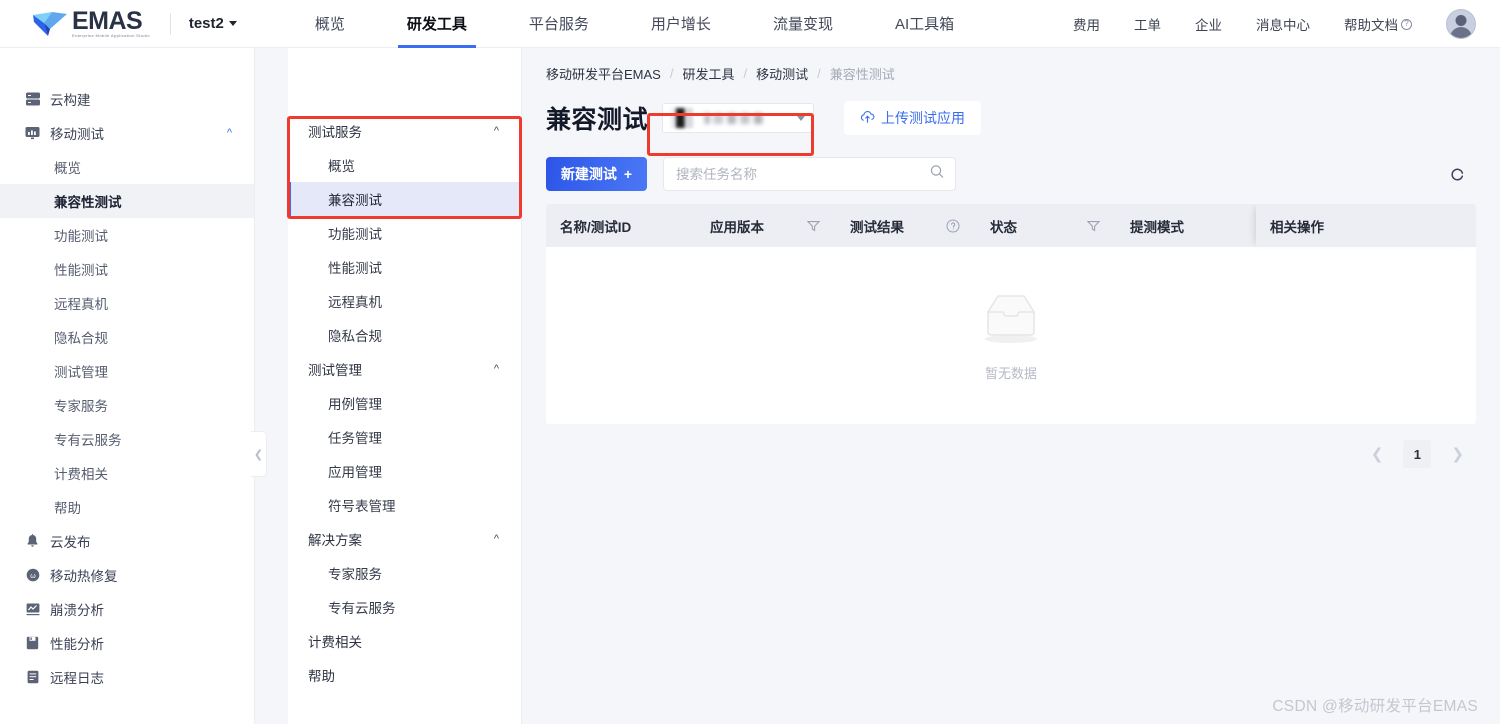 This screenshot has height=724, width=1500. I want to click on subnav-item-overview: 概览, so click(404, 165).